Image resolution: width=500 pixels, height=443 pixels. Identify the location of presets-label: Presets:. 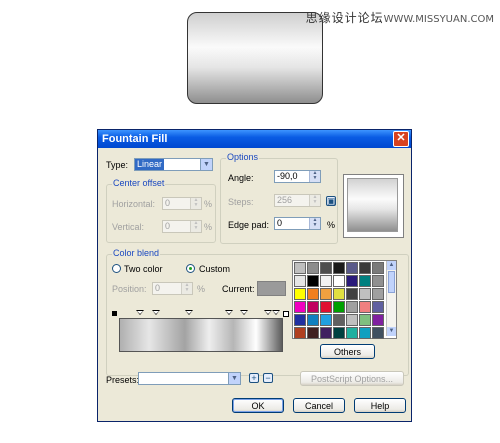
(123, 380).